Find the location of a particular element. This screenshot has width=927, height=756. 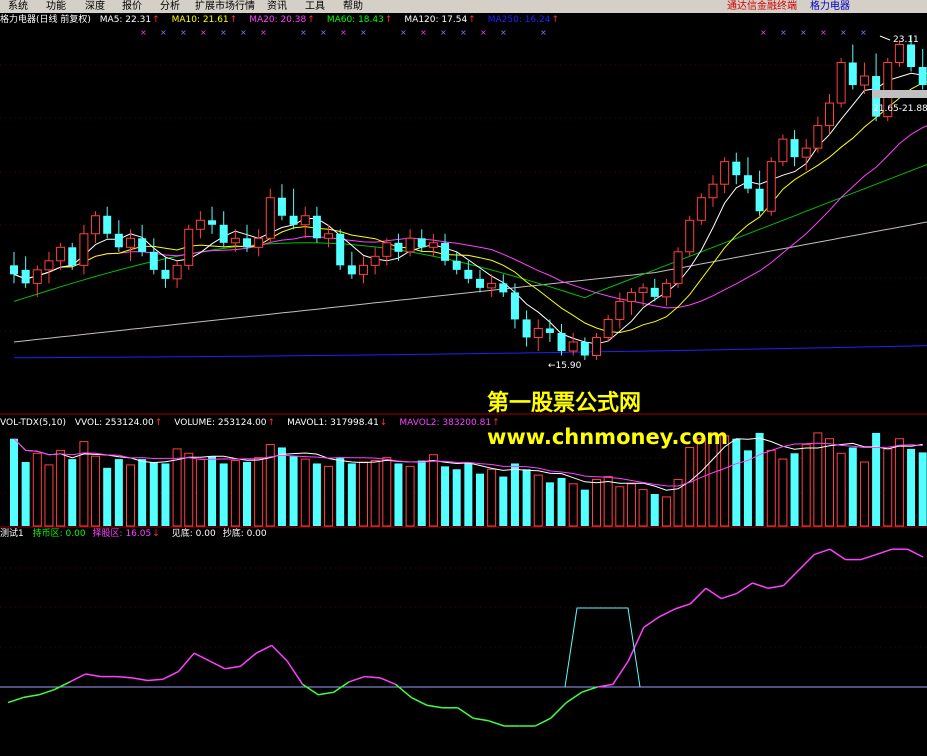

price-panel-value-3: MA60: 18.43↑ is located at coordinates (363, 20).